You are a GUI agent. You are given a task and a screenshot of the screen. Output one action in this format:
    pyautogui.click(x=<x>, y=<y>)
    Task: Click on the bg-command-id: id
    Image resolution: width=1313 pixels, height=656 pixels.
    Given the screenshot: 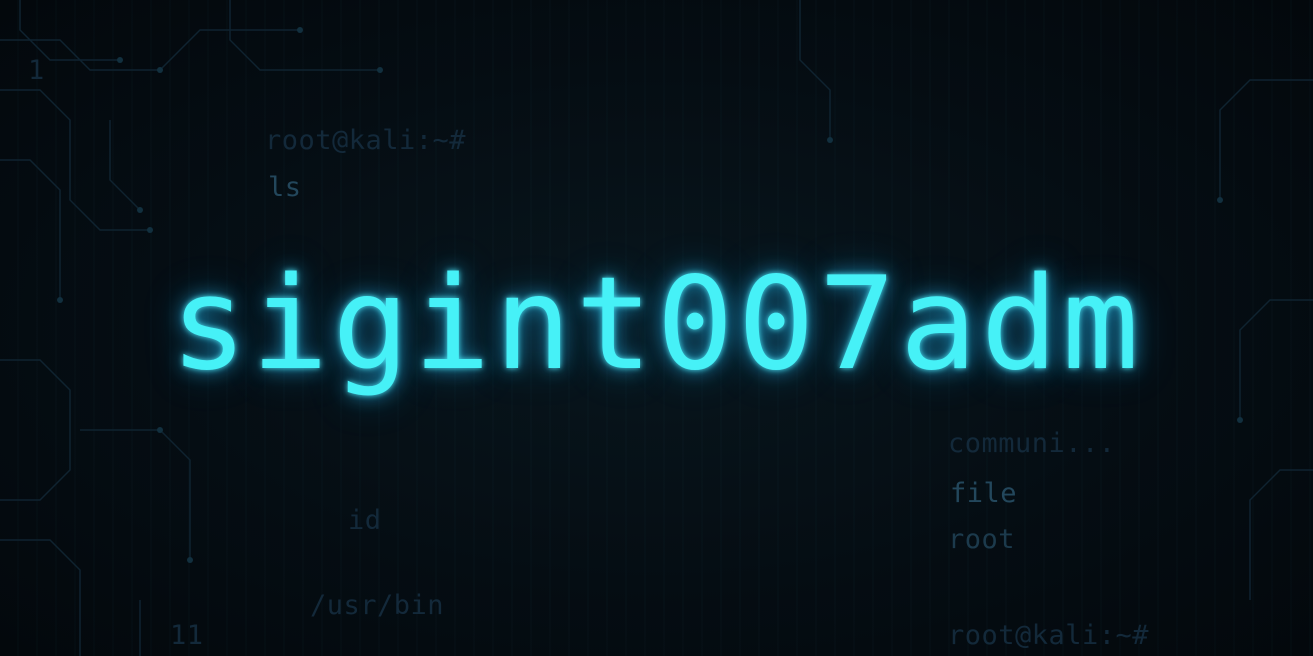 What is the action you would take?
    pyautogui.click(x=365, y=520)
    